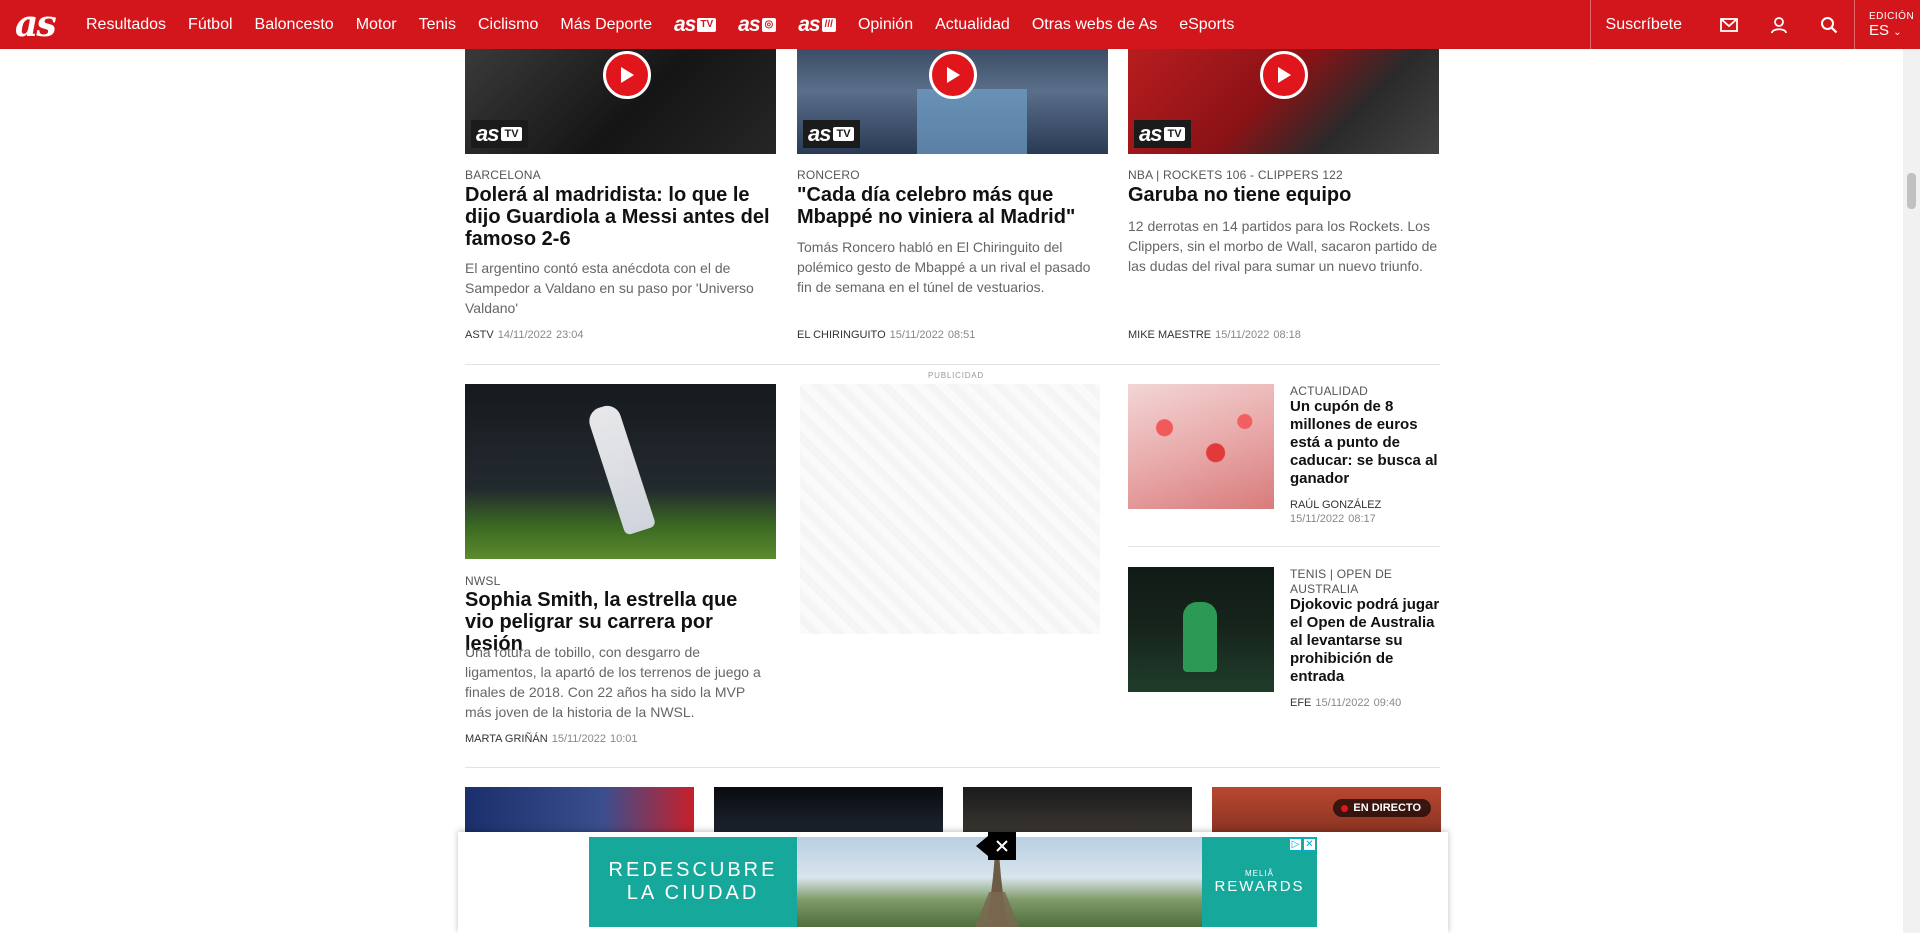 This screenshot has height=933, width=1920. What do you see at coordinates (1329, 391) in the screenshot?
I see `article-kicker: ACTUALIDAD` at bounding box center [1329, 391].